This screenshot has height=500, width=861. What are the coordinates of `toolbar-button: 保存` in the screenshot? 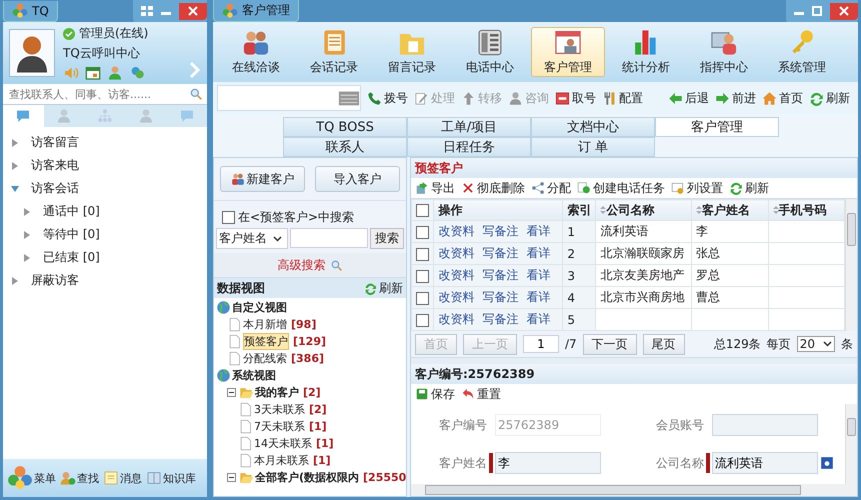 It's located at (435, 394).